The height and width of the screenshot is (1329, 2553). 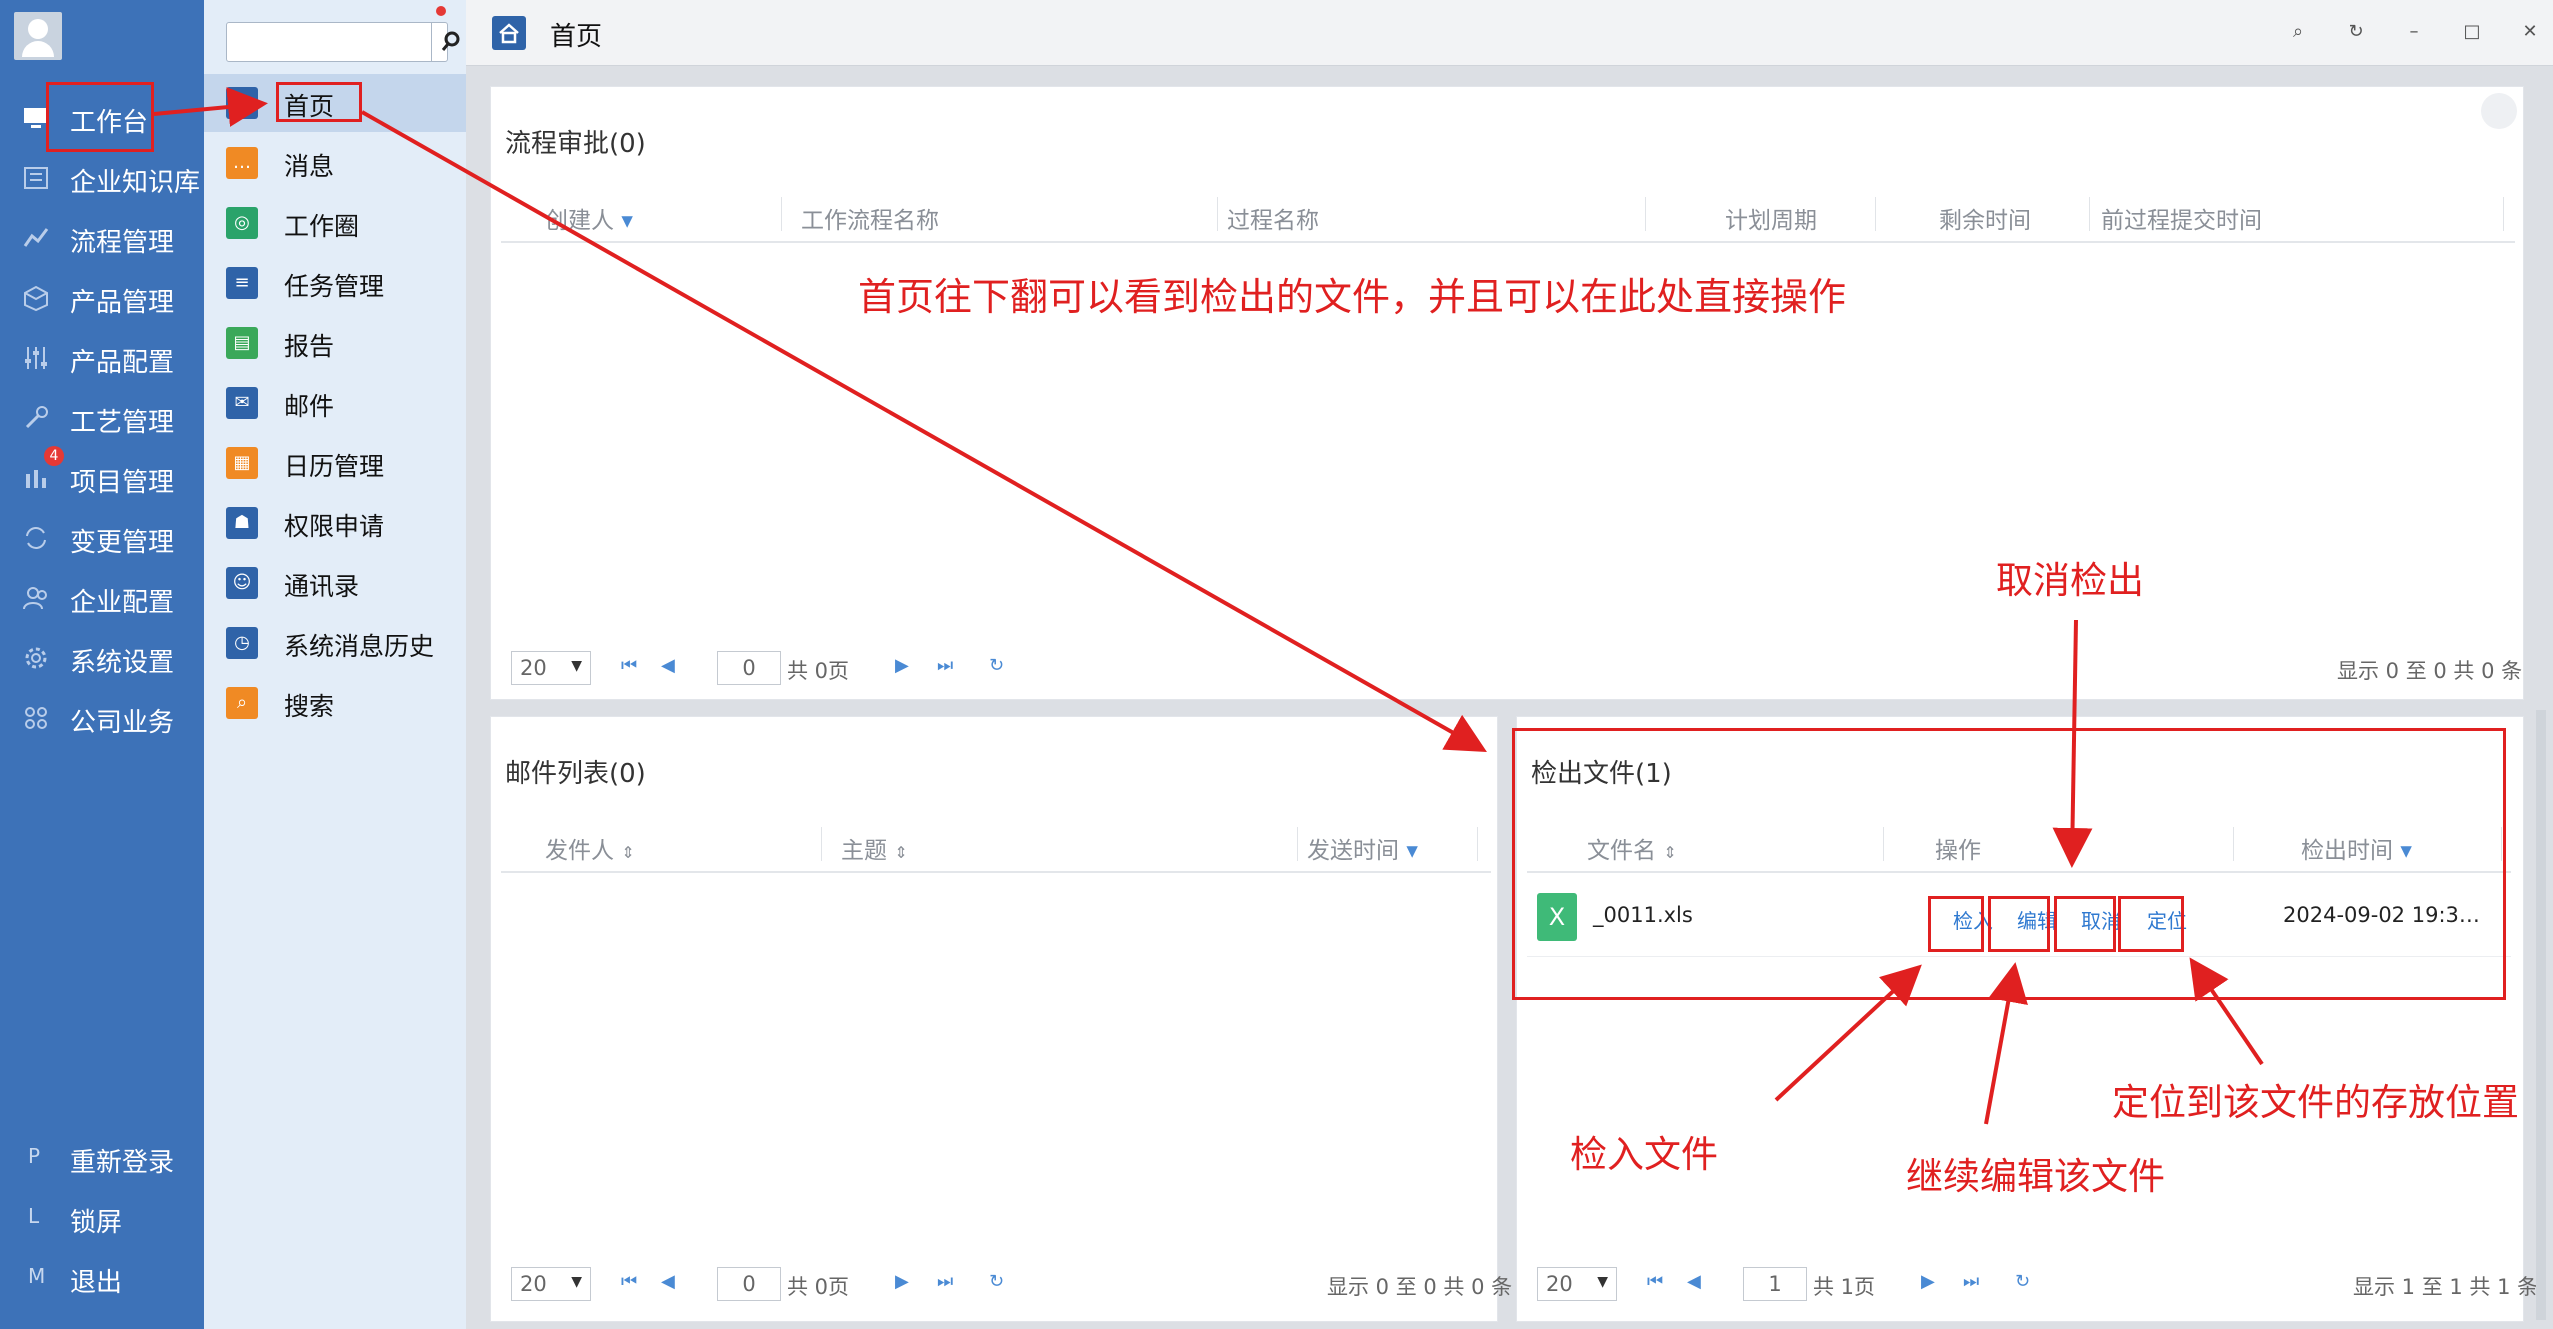 I want to click on arrow-cancel, so click(x=2072, y=743).